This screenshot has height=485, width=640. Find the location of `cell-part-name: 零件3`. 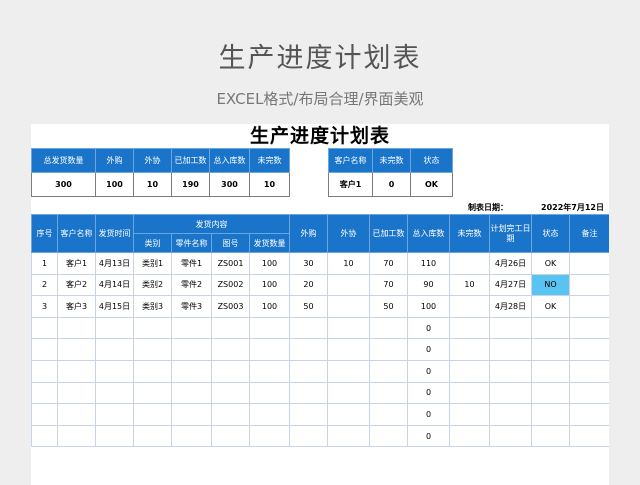

cell-part-name: 零件3 is located at coordinates (191, 306).